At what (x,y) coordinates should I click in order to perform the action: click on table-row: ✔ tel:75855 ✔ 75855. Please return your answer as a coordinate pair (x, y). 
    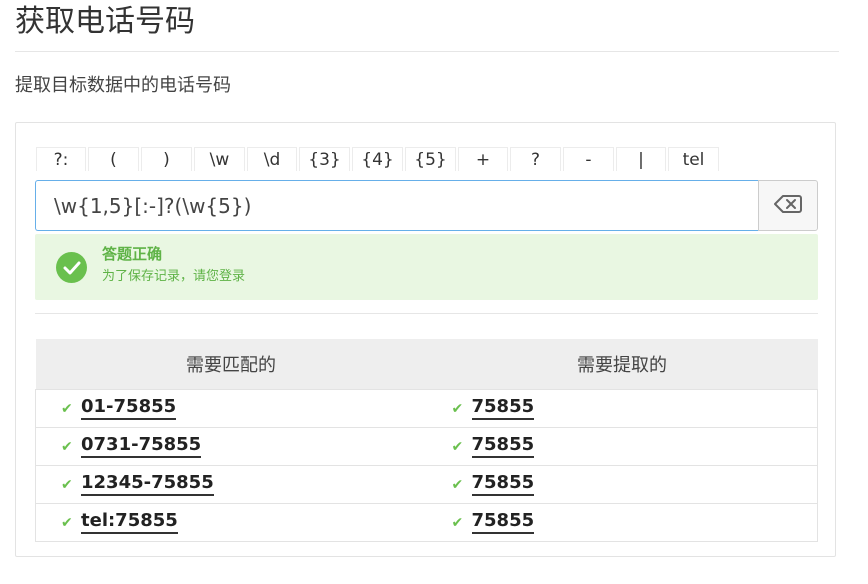
    Looking at the image, I should click on (426, 522).